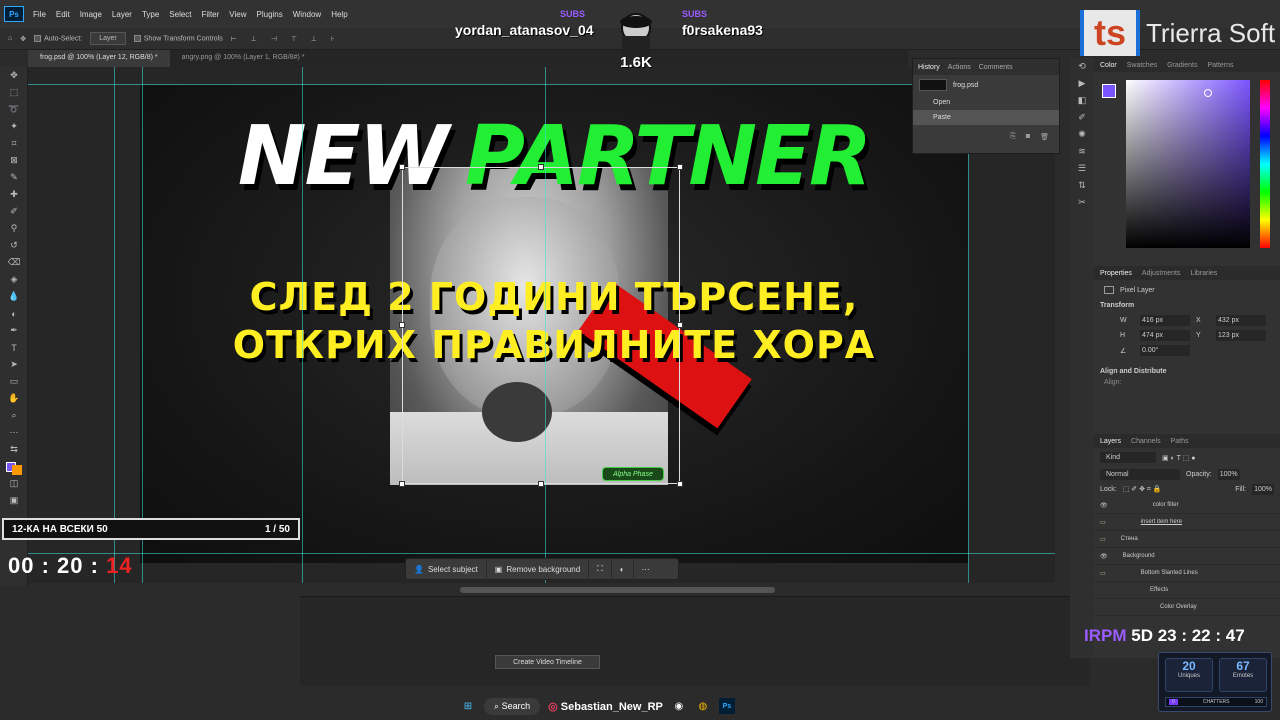 This screenshot has height=720, width=1280. What do you see at coordinates (1013, 137) in the screenshot?
I see `snapshot-icon: ⎘` at bounding box center [1013, 137].